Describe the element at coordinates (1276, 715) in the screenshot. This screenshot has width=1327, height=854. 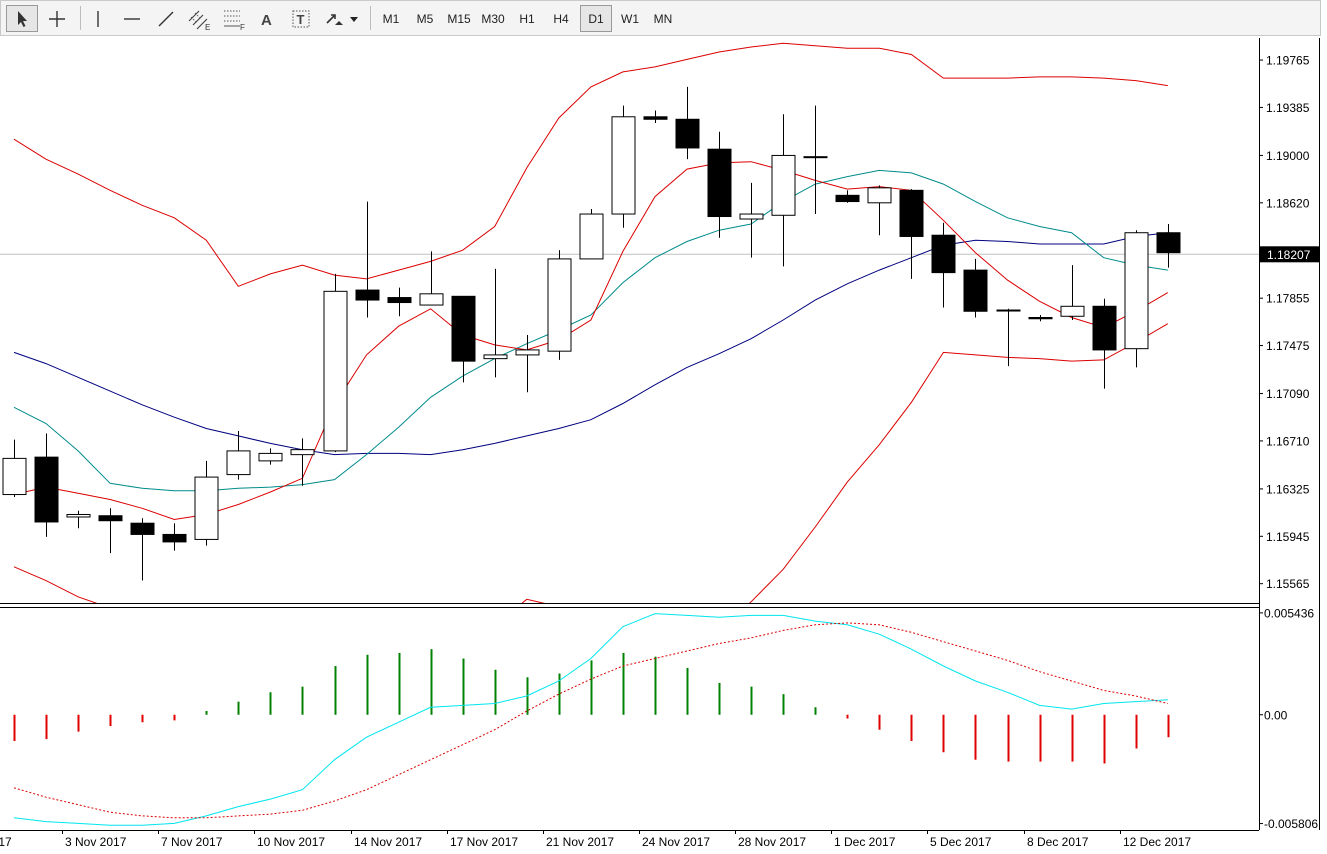
I see `osc-tick-label: 0.00` at that location.